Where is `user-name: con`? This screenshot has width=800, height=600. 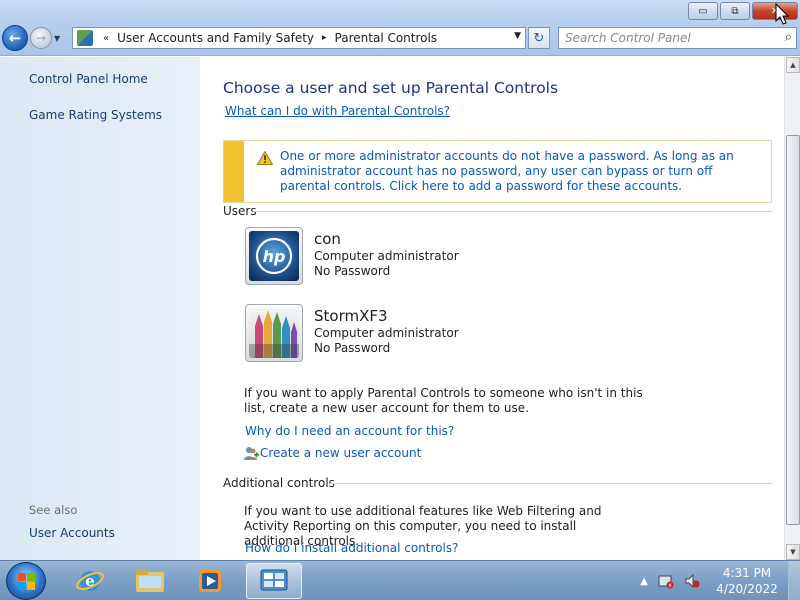 user-name: con is located at coordinates (327, 239).